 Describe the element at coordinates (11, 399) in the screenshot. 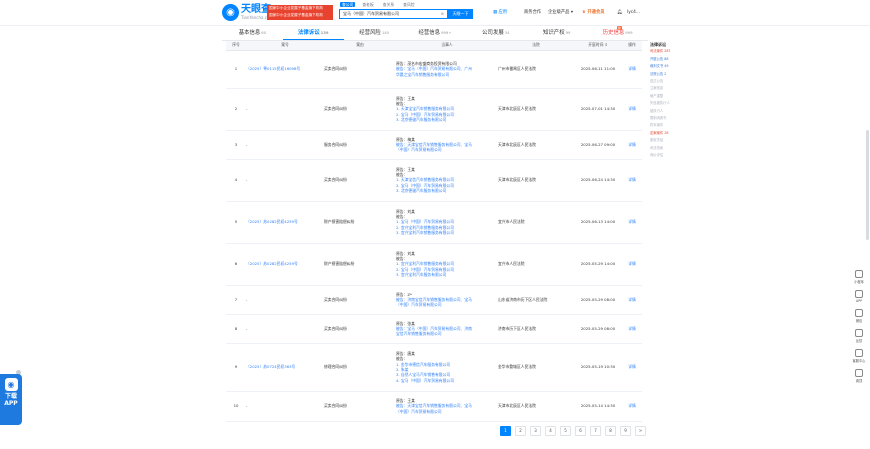

I see `download-app-float: ◉ 下载 APP` at that location.